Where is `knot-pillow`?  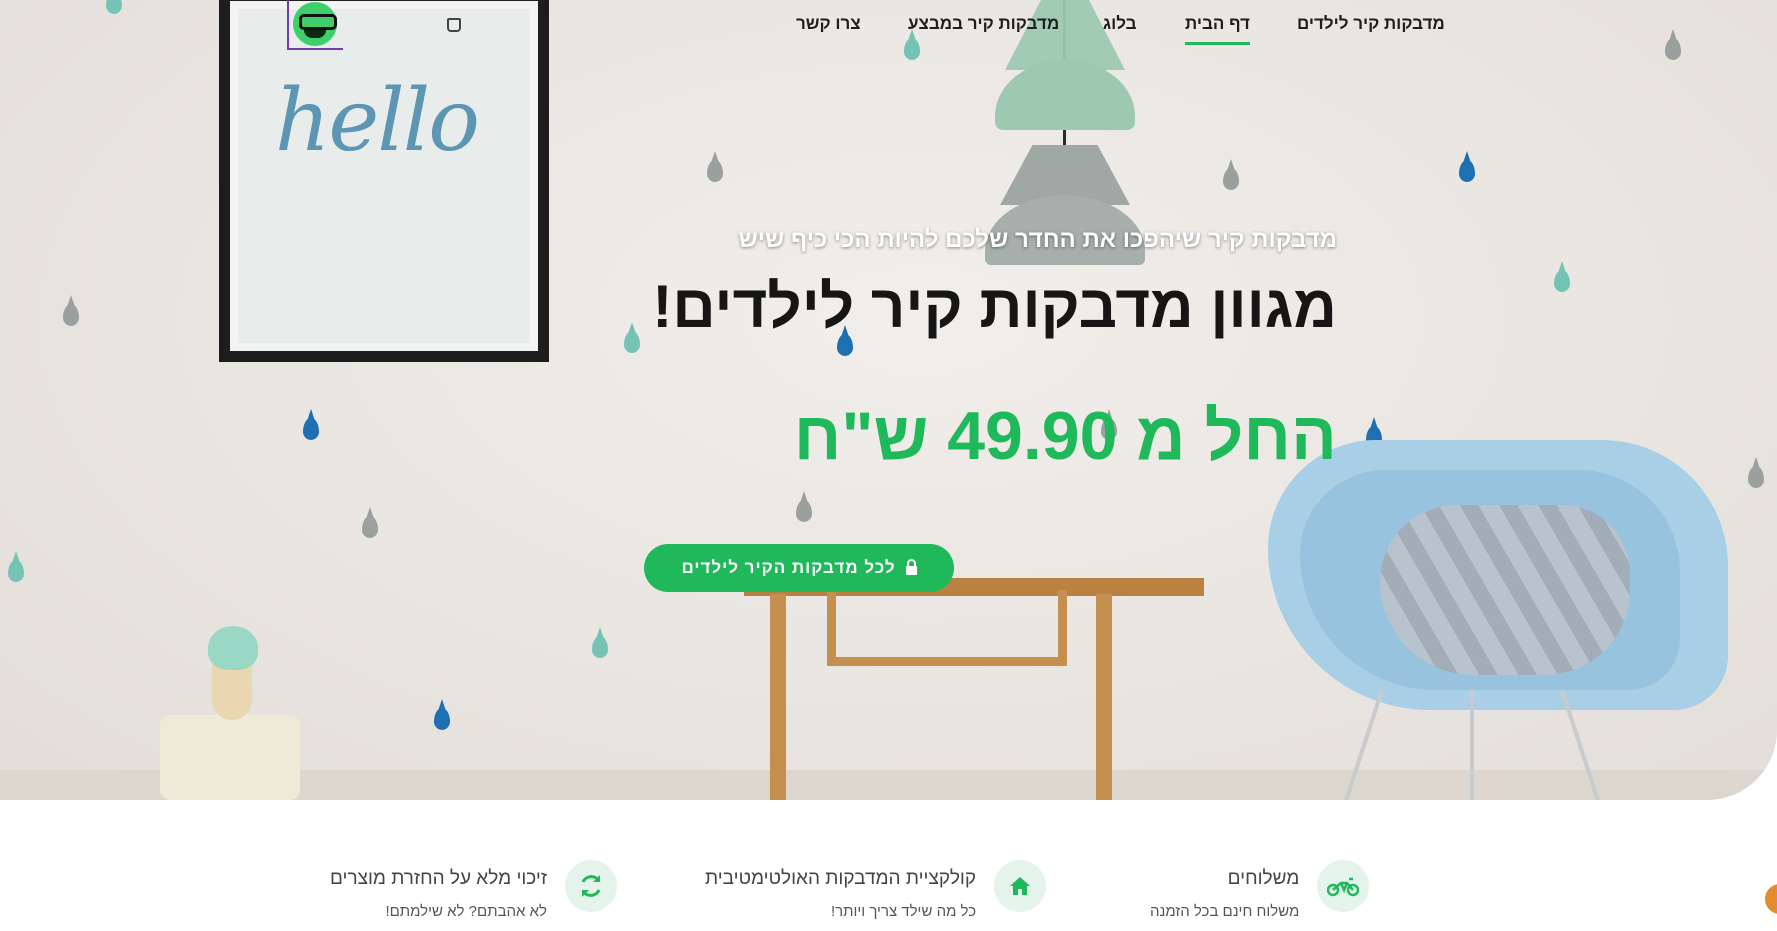 knot-pillow is located at coordinates (1505, 590).